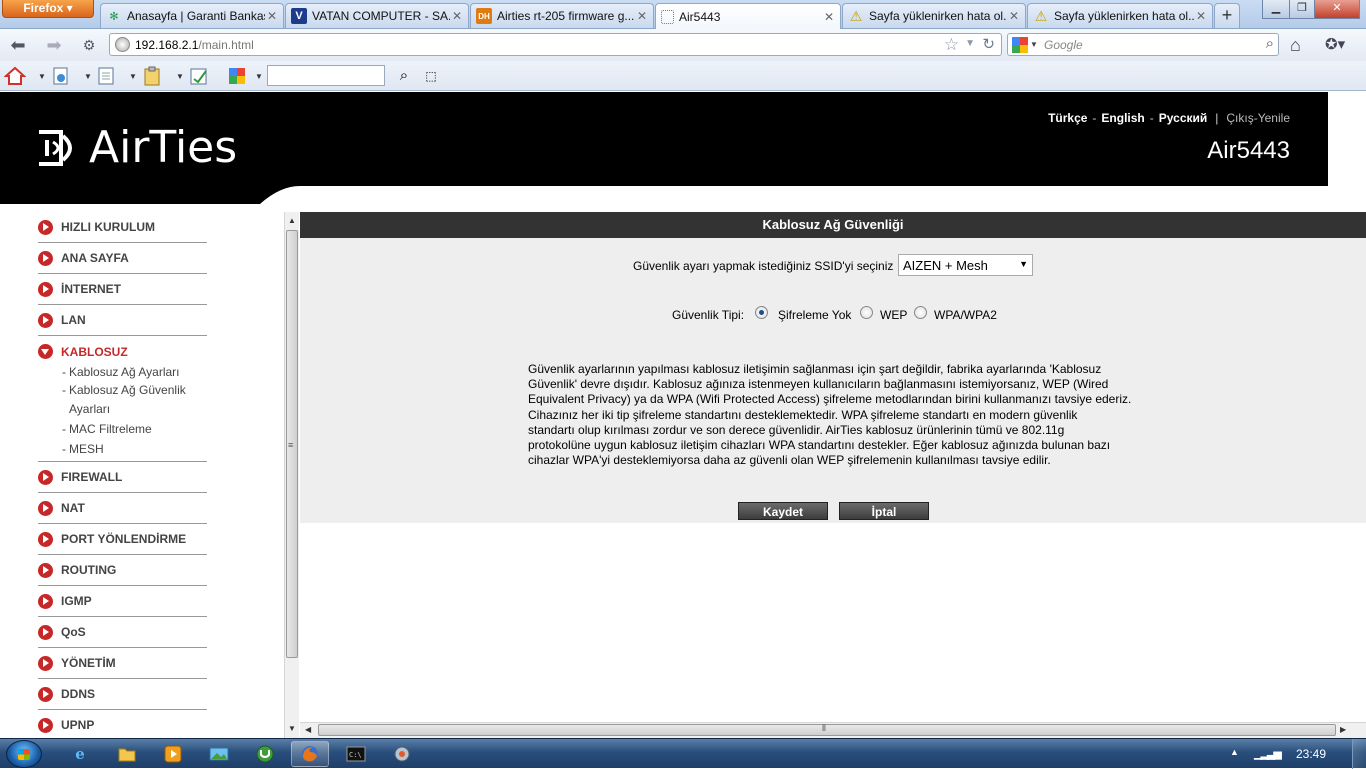  What do you see at coordinates (326, 75) in the screenshot?
I see `toolbar-search-input` at bounding box center [326, 75].